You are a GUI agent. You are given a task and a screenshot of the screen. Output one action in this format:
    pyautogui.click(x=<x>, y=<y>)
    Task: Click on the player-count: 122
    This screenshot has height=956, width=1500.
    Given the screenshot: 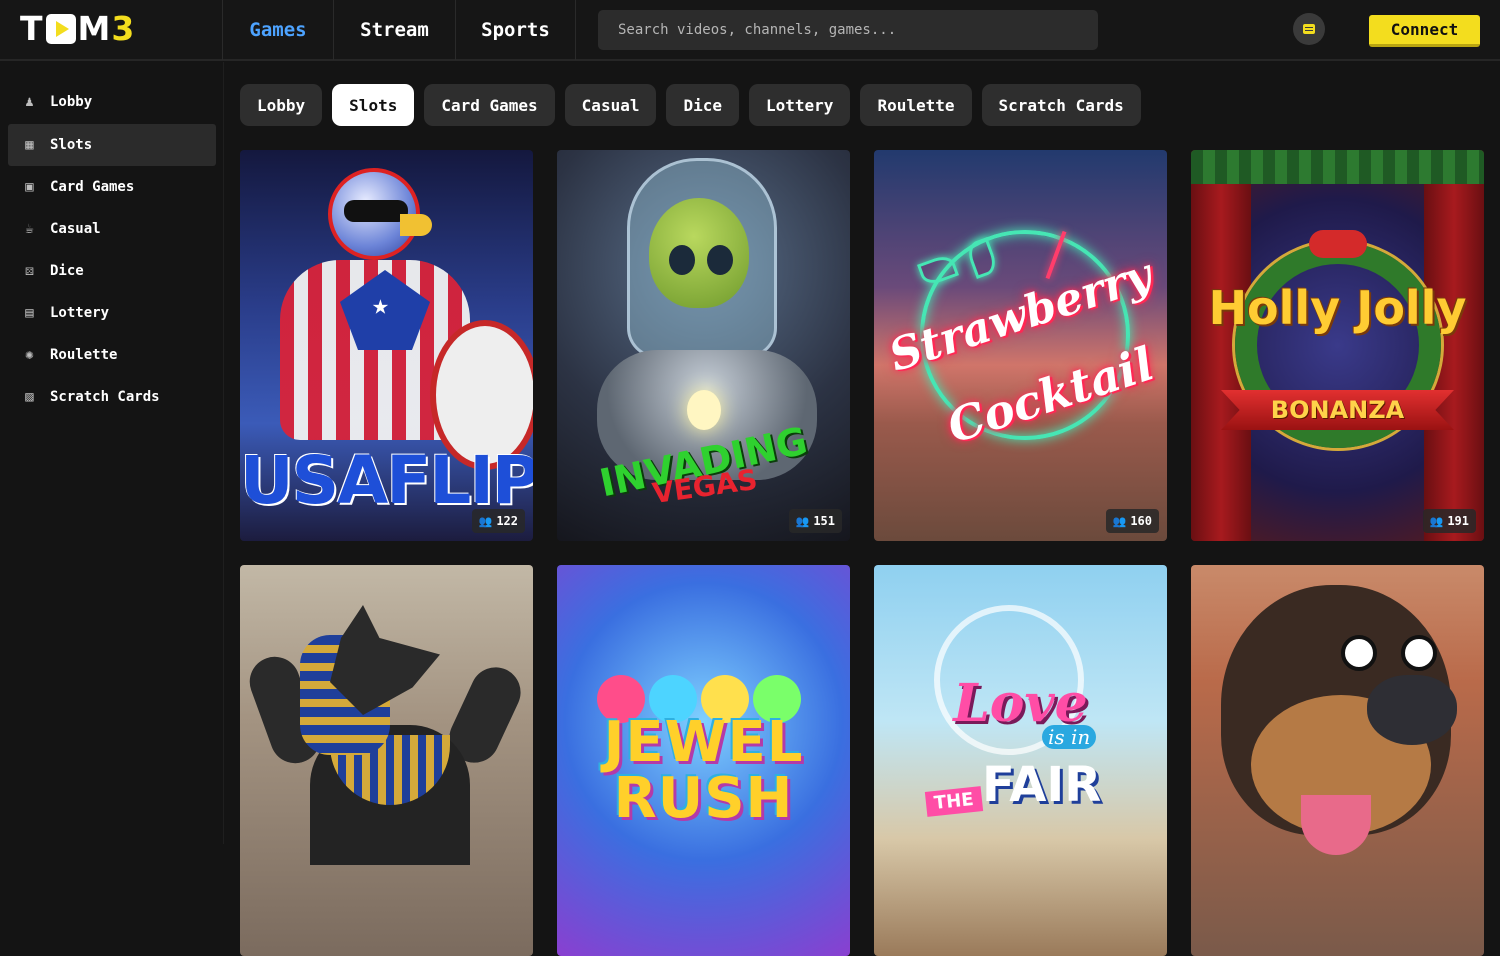 What is the action you would take?
    pyautogui.click(x=507, y=521)
    